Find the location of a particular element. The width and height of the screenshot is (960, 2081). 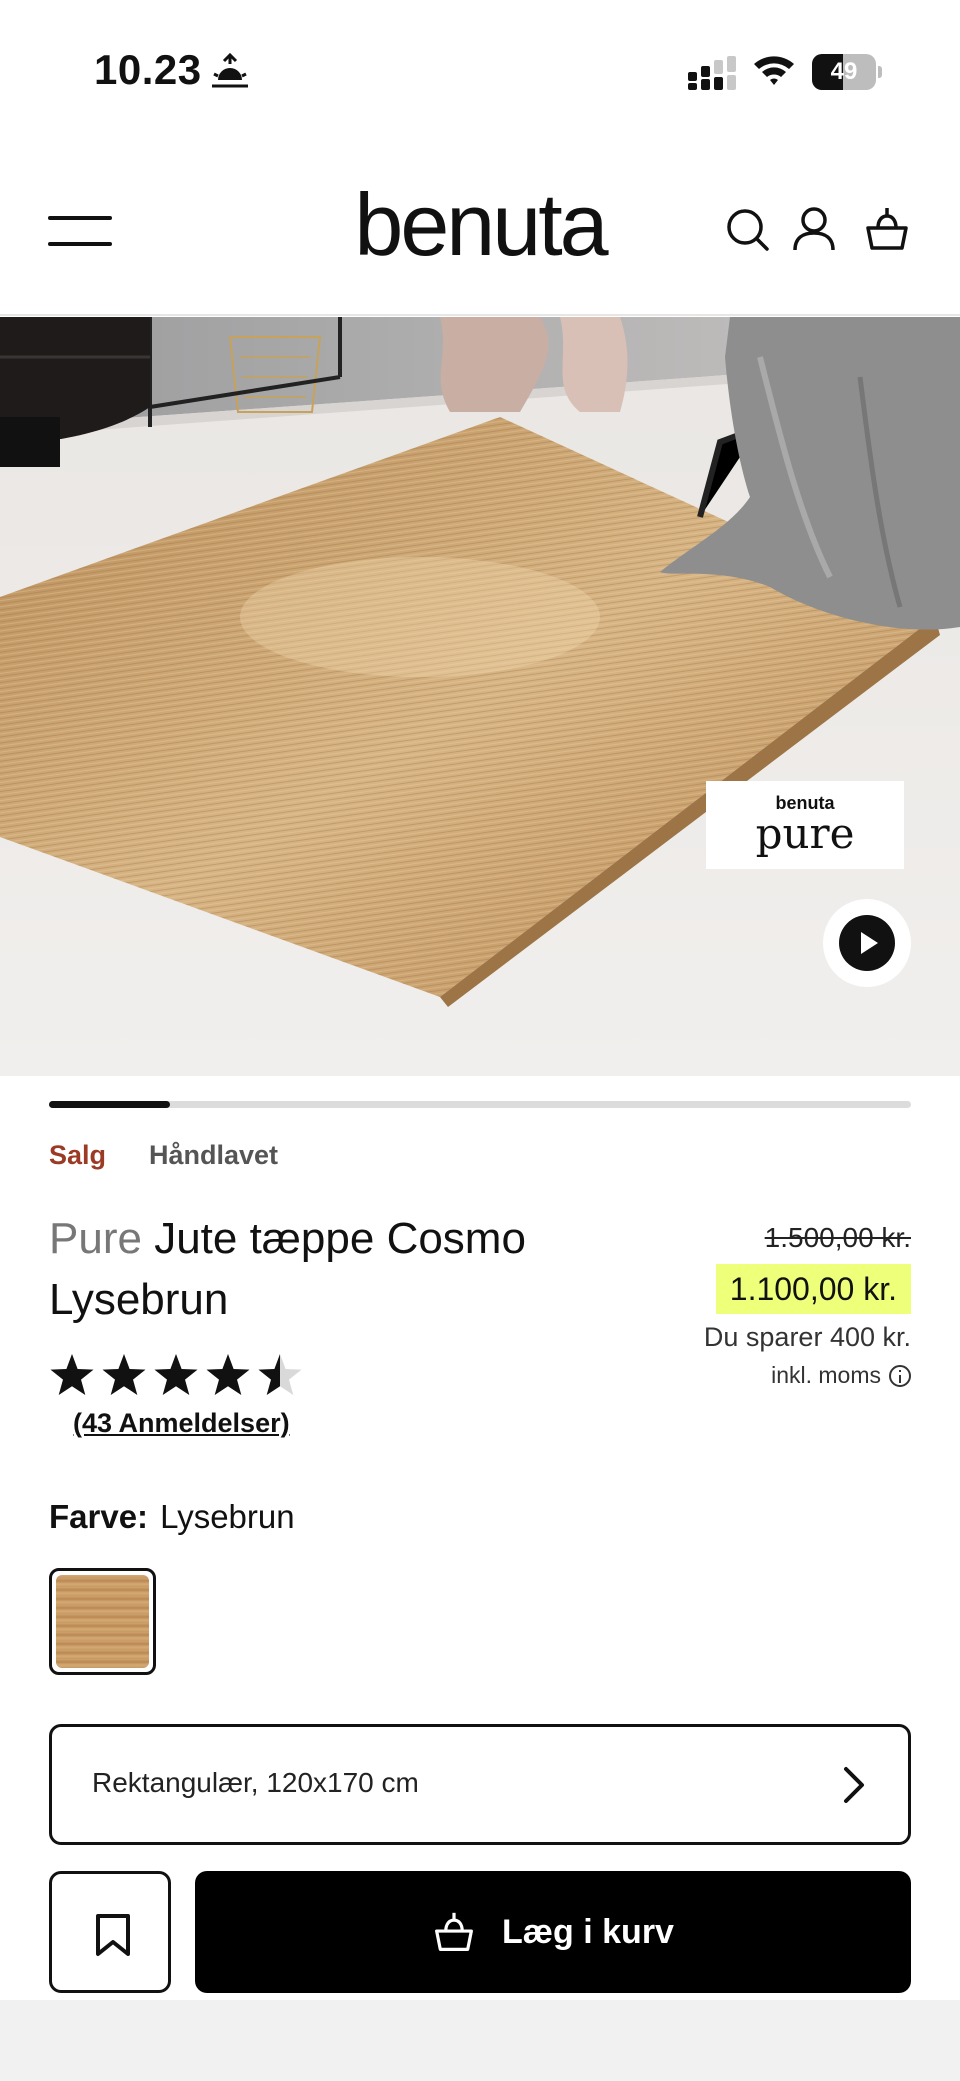

rating-stars is located at coordinates (176, 1377).